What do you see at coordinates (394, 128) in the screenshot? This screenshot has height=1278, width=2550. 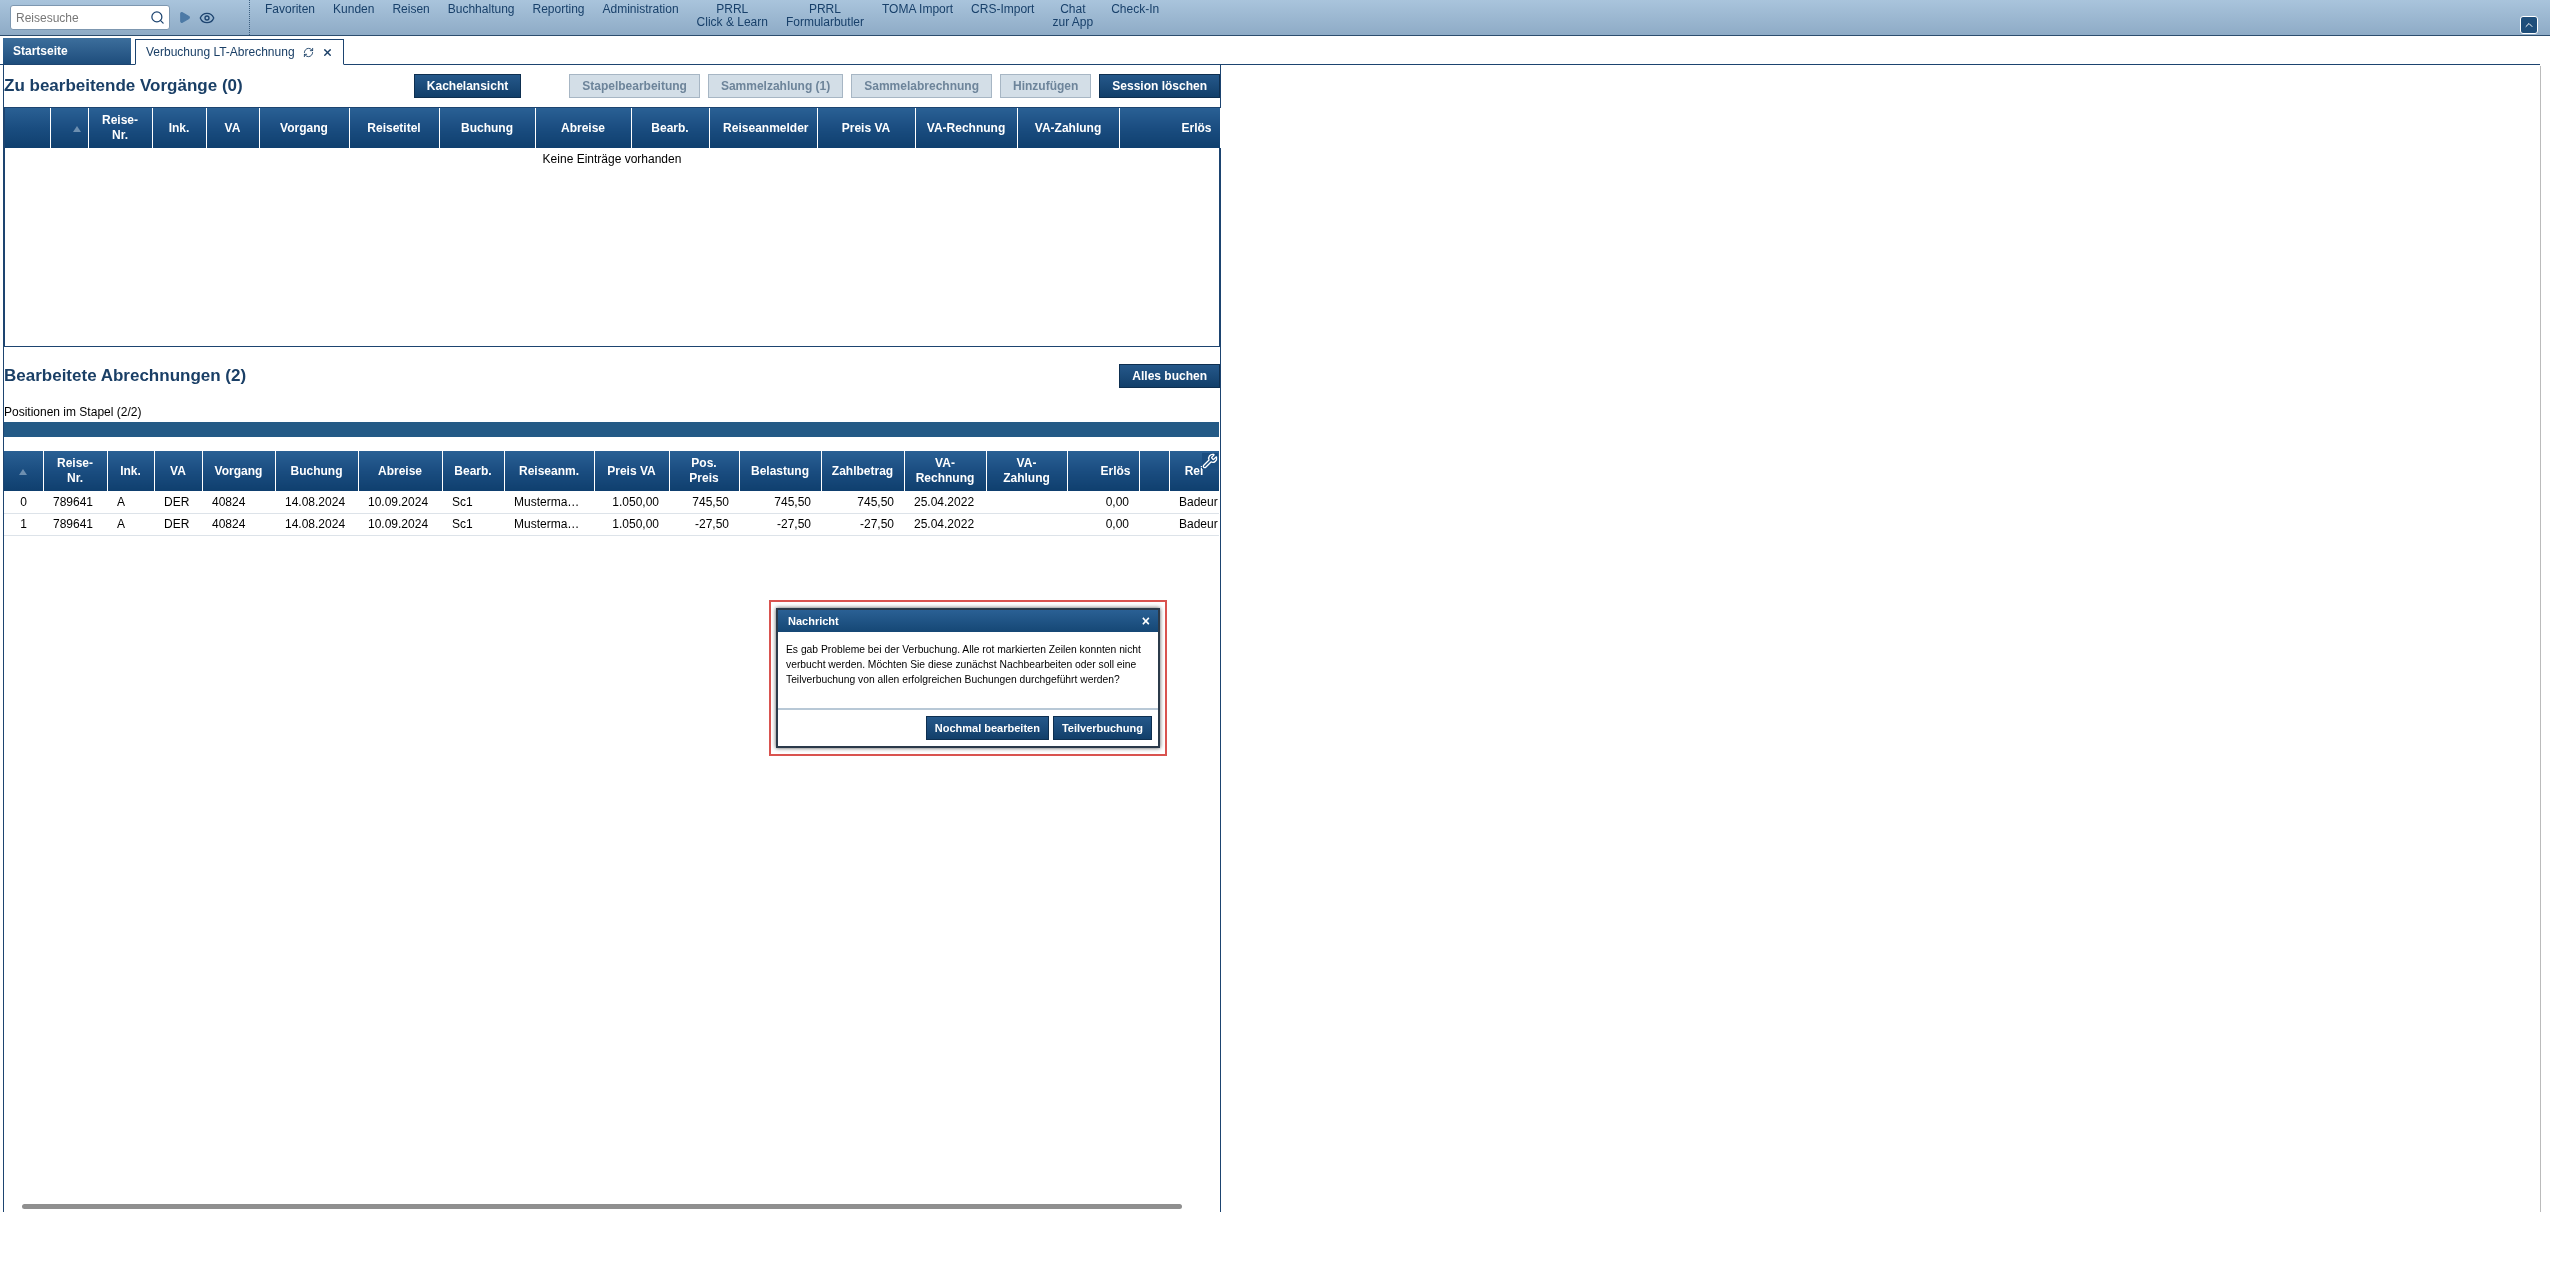 I see `column-header: Reisetitel` at bounding box center [394, 128].